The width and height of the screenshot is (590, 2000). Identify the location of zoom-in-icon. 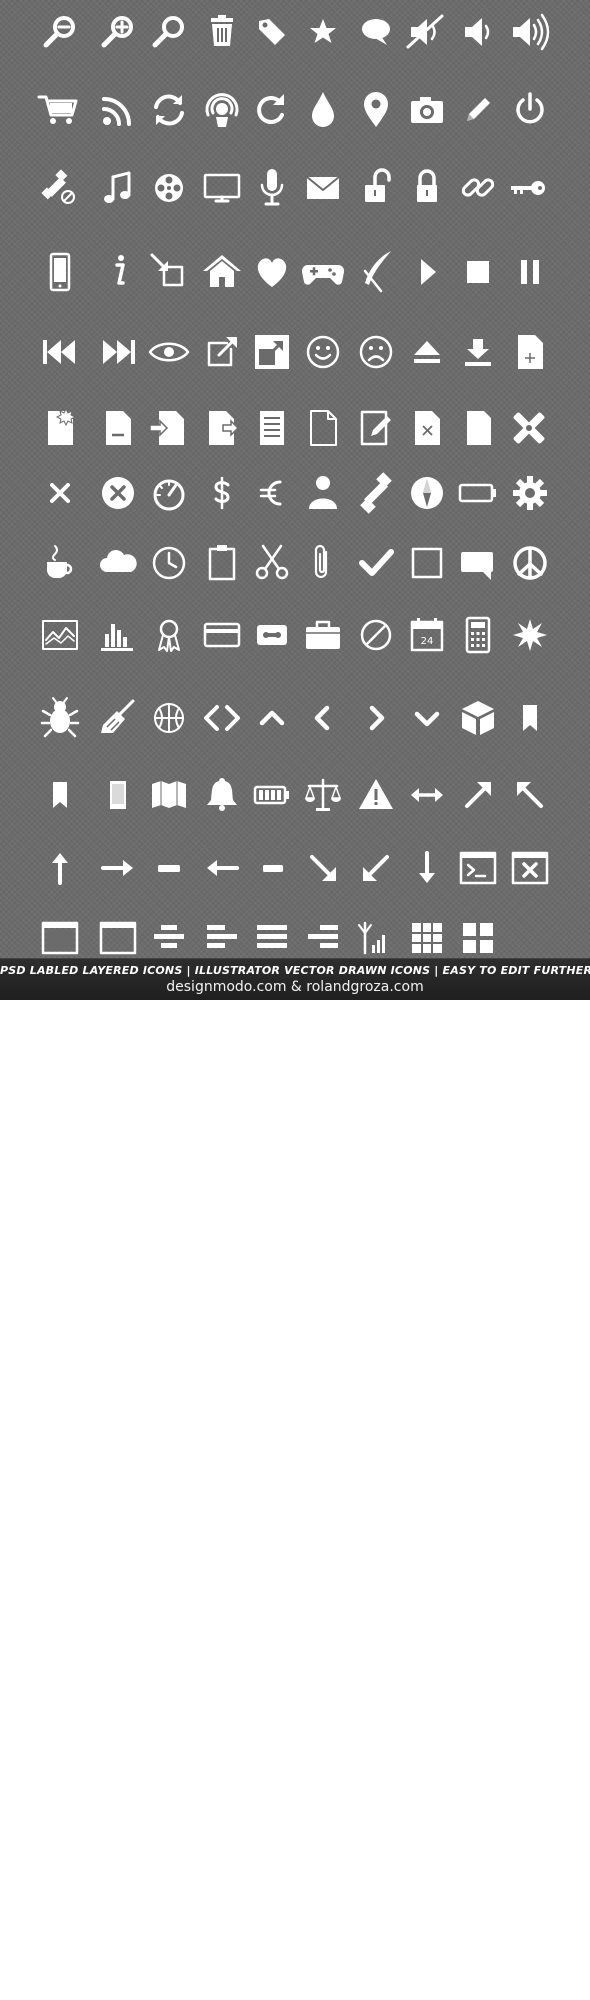
(118, 32).